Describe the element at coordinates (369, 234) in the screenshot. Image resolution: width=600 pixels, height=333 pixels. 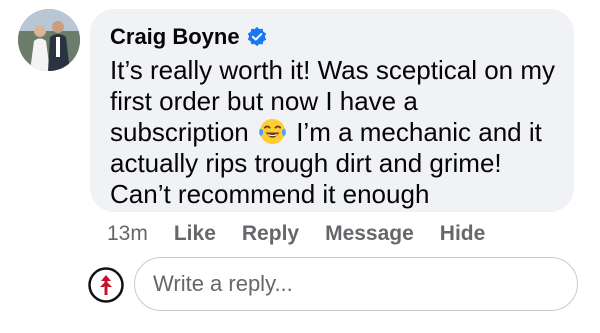
I see `message-button: Message` at that location.